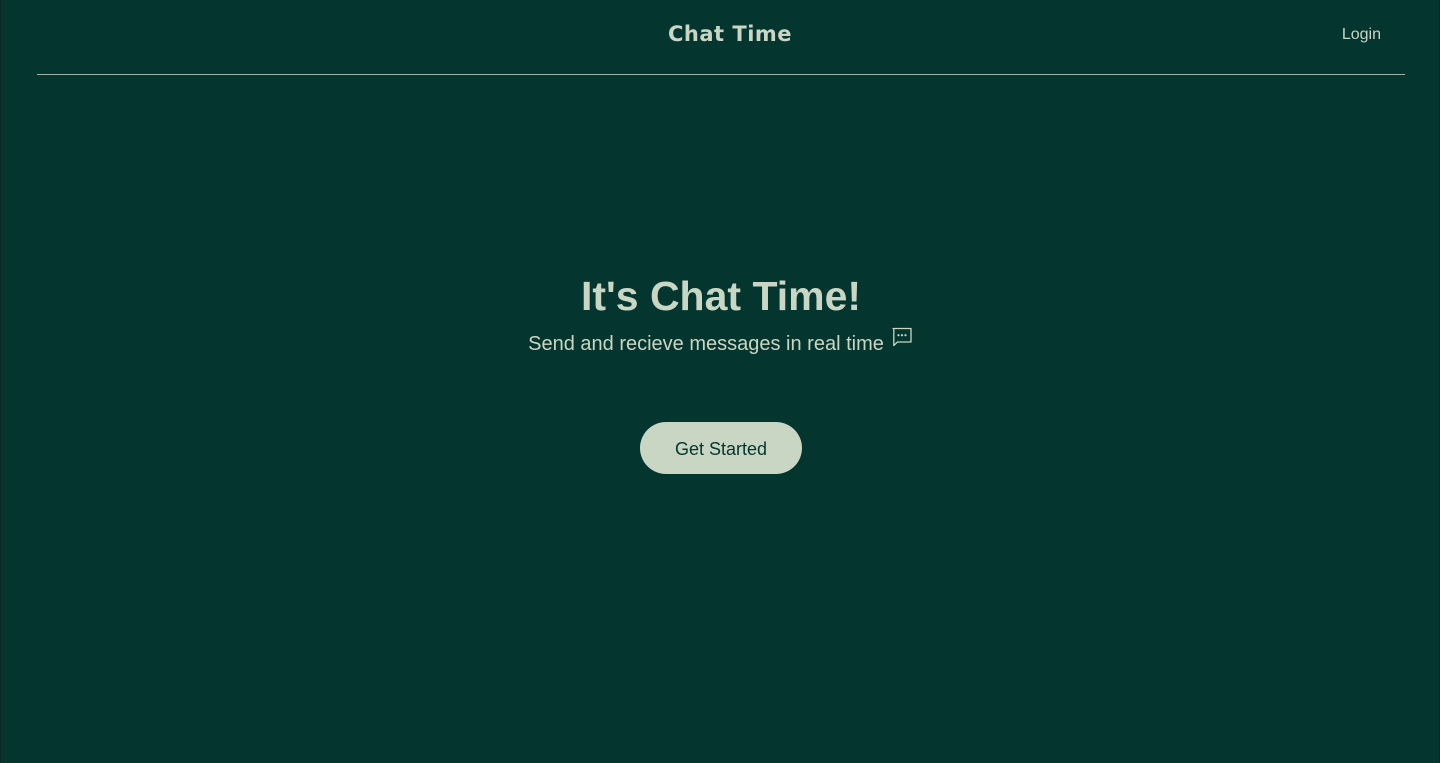  I want to click on get-started-button: Get Started, so click(721, 448).